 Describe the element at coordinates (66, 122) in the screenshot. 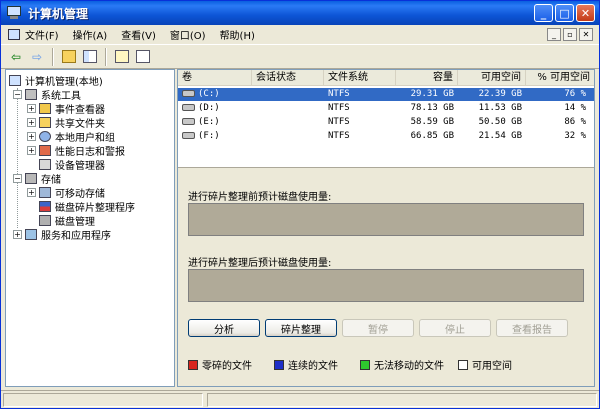

I see `tree-item-shared-folders: + 共享文件夹` at that location.